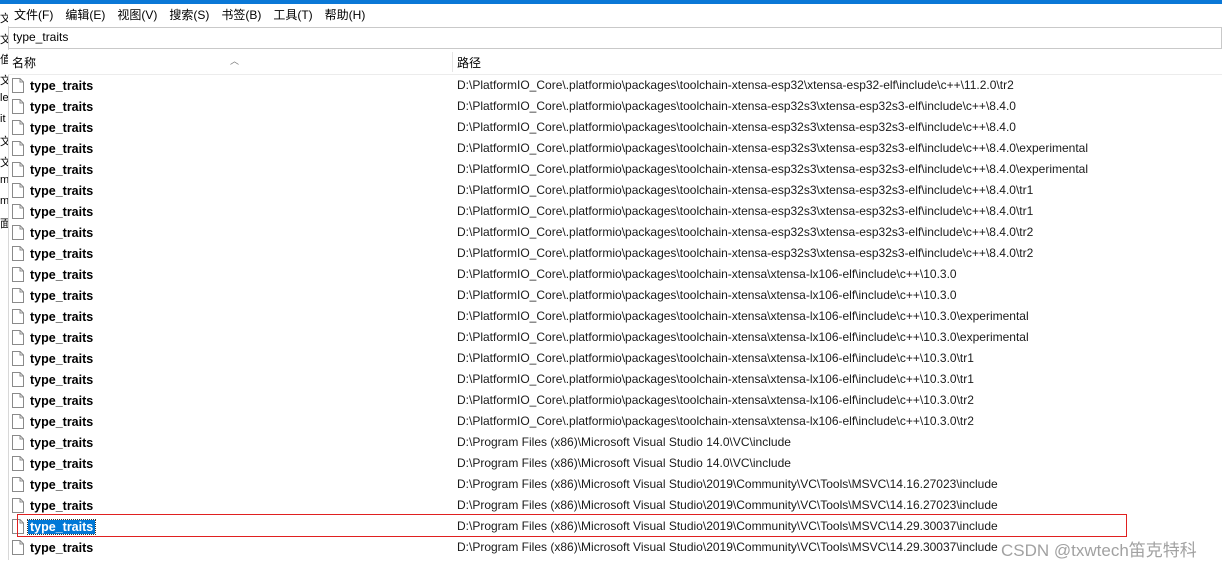 The height and width of the screenshot is (565, 1222). What do you see at coordinates (33, 15) in the screenshot?
I see `menu-item-0: 文件(F)` at bounding box center [33, 15].